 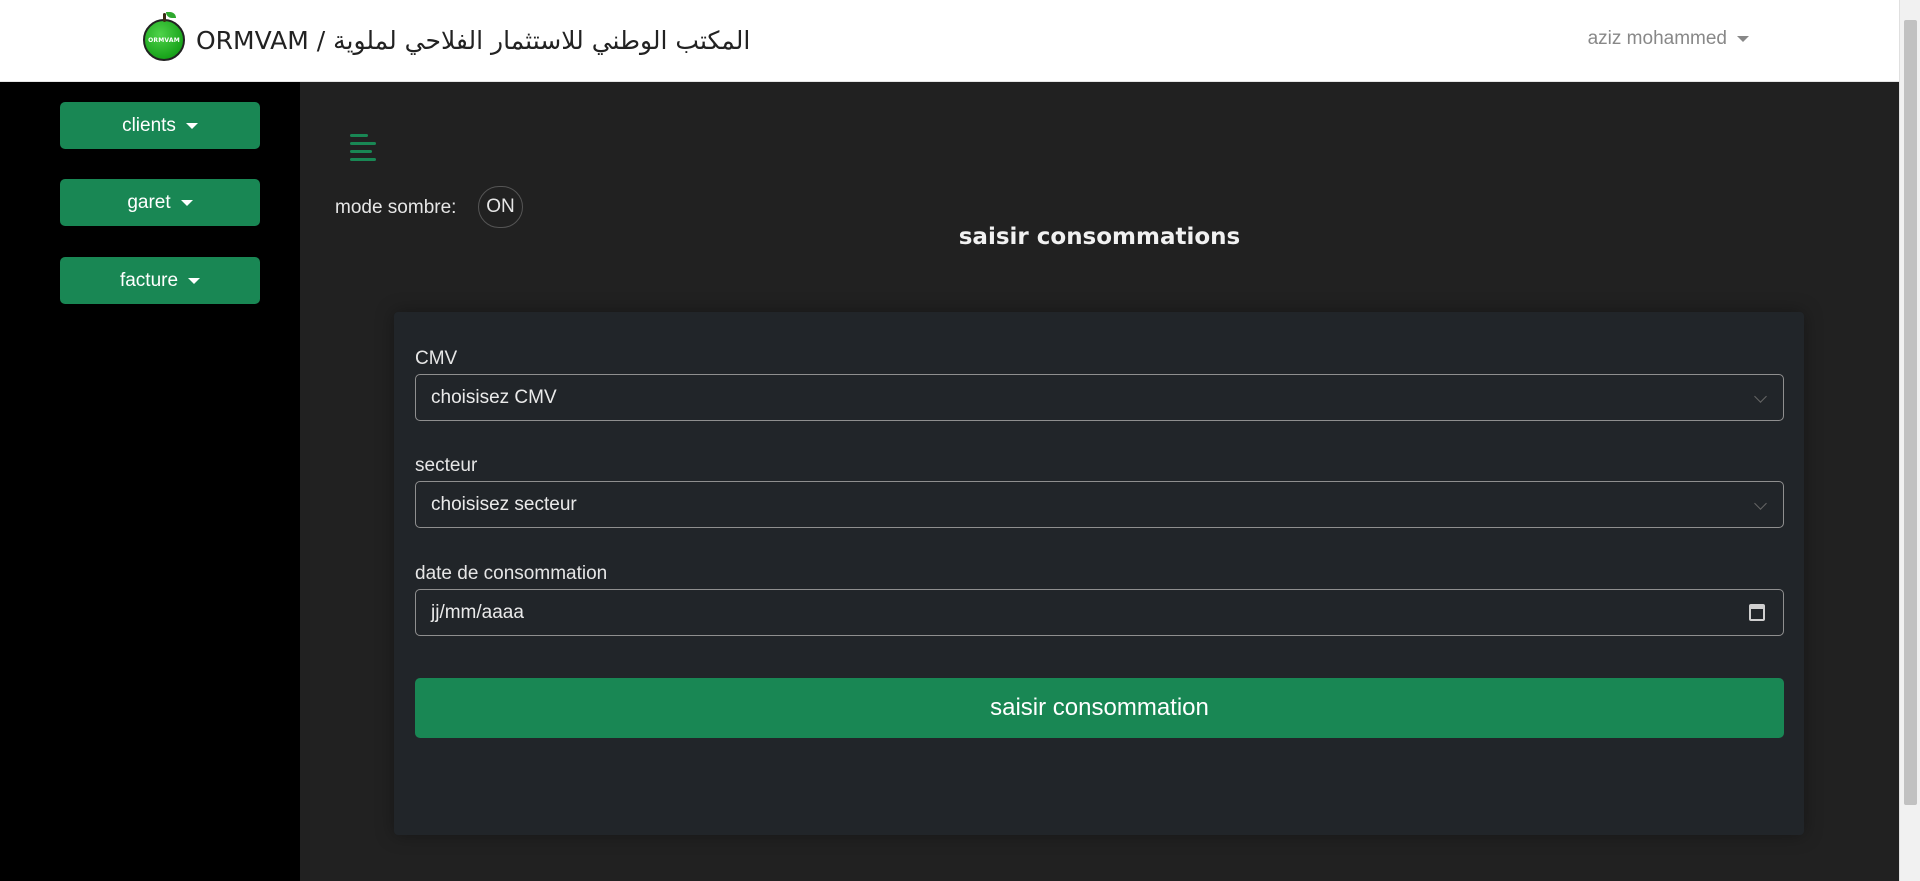 I want to click on user-name: aziz mohammed, so click(x=1657, y=38).